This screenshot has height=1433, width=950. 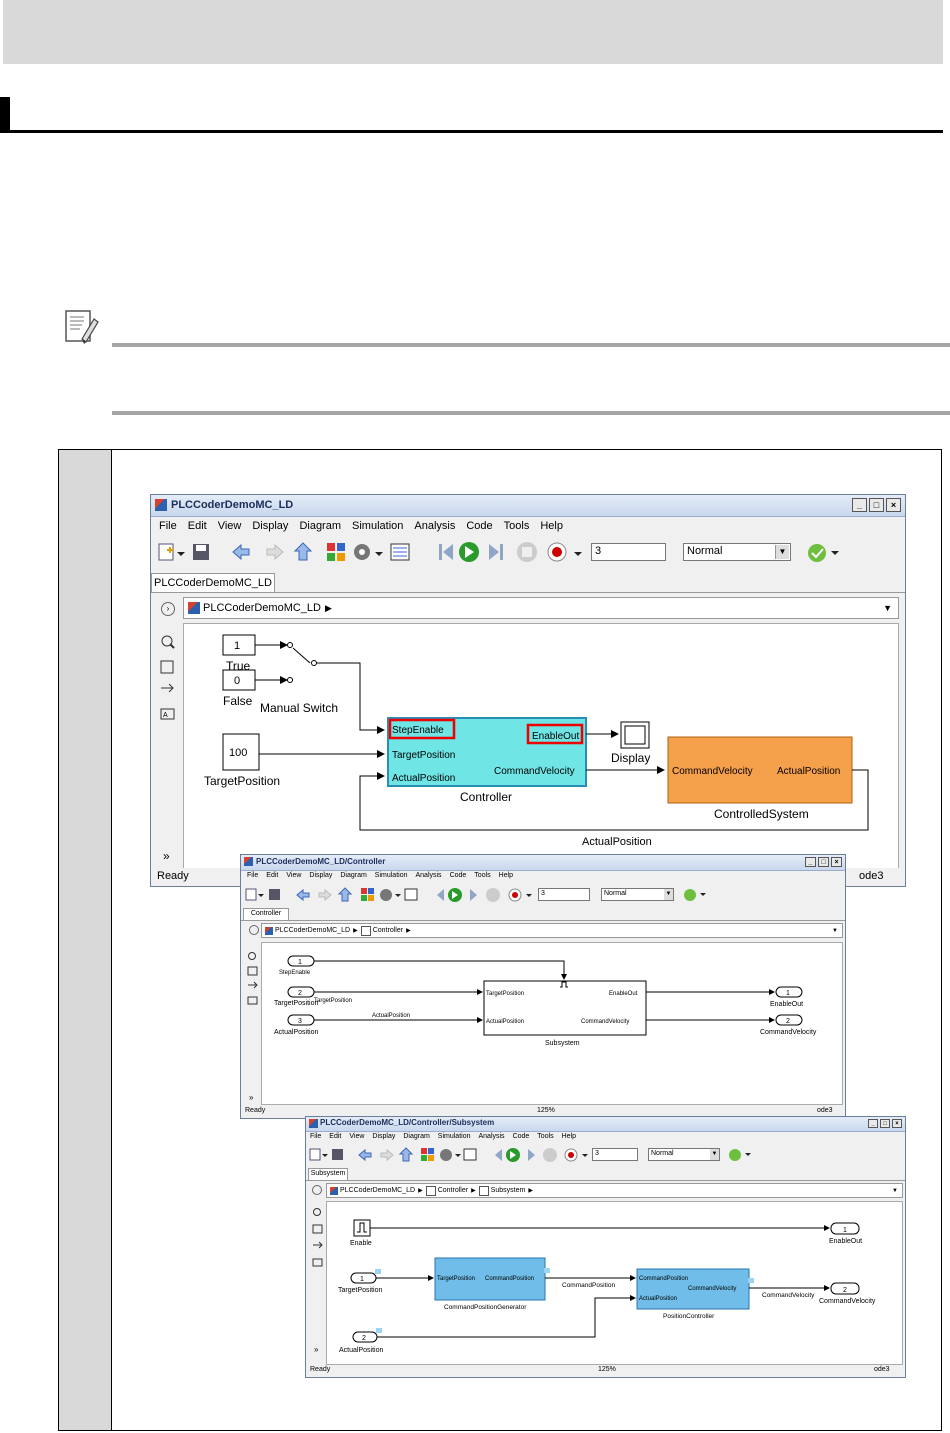 I want to click on breadcrumb-item-controller: Controller, so click(x=388, y=930).